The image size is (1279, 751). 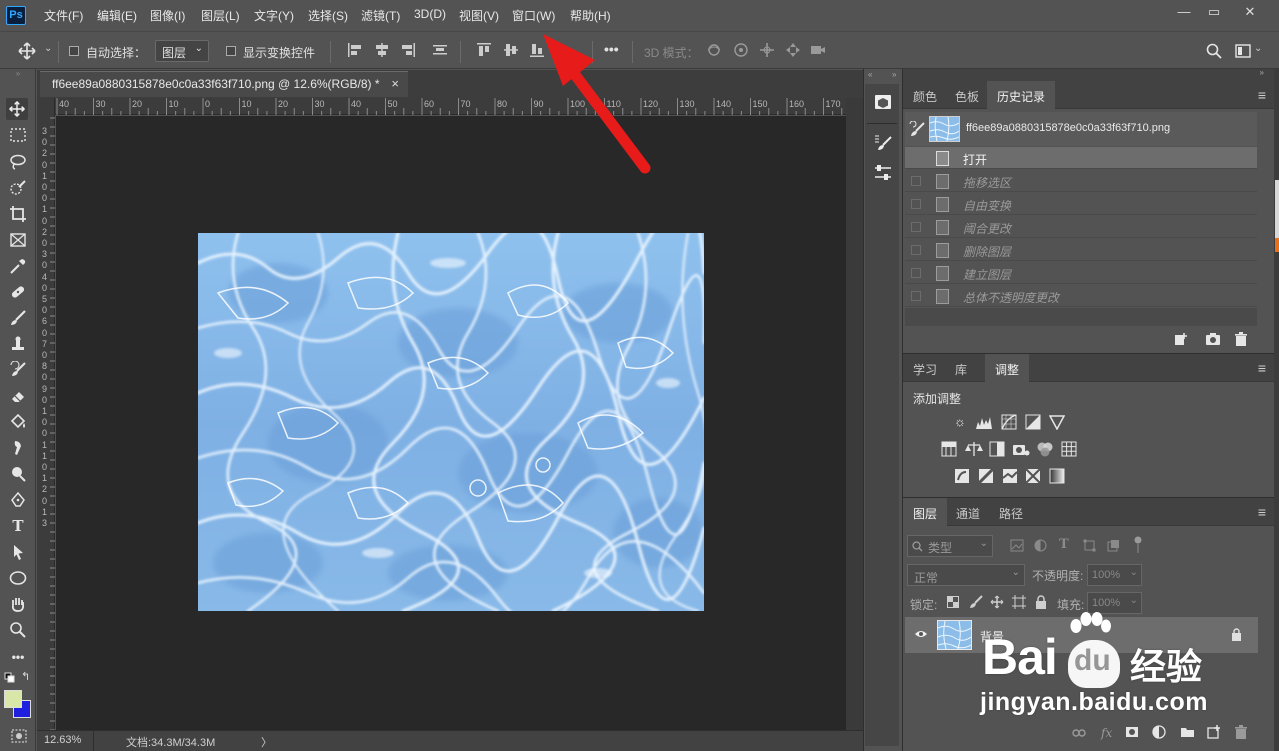 I want to click on history-brush-source-icon, so click(x=917, y=129).